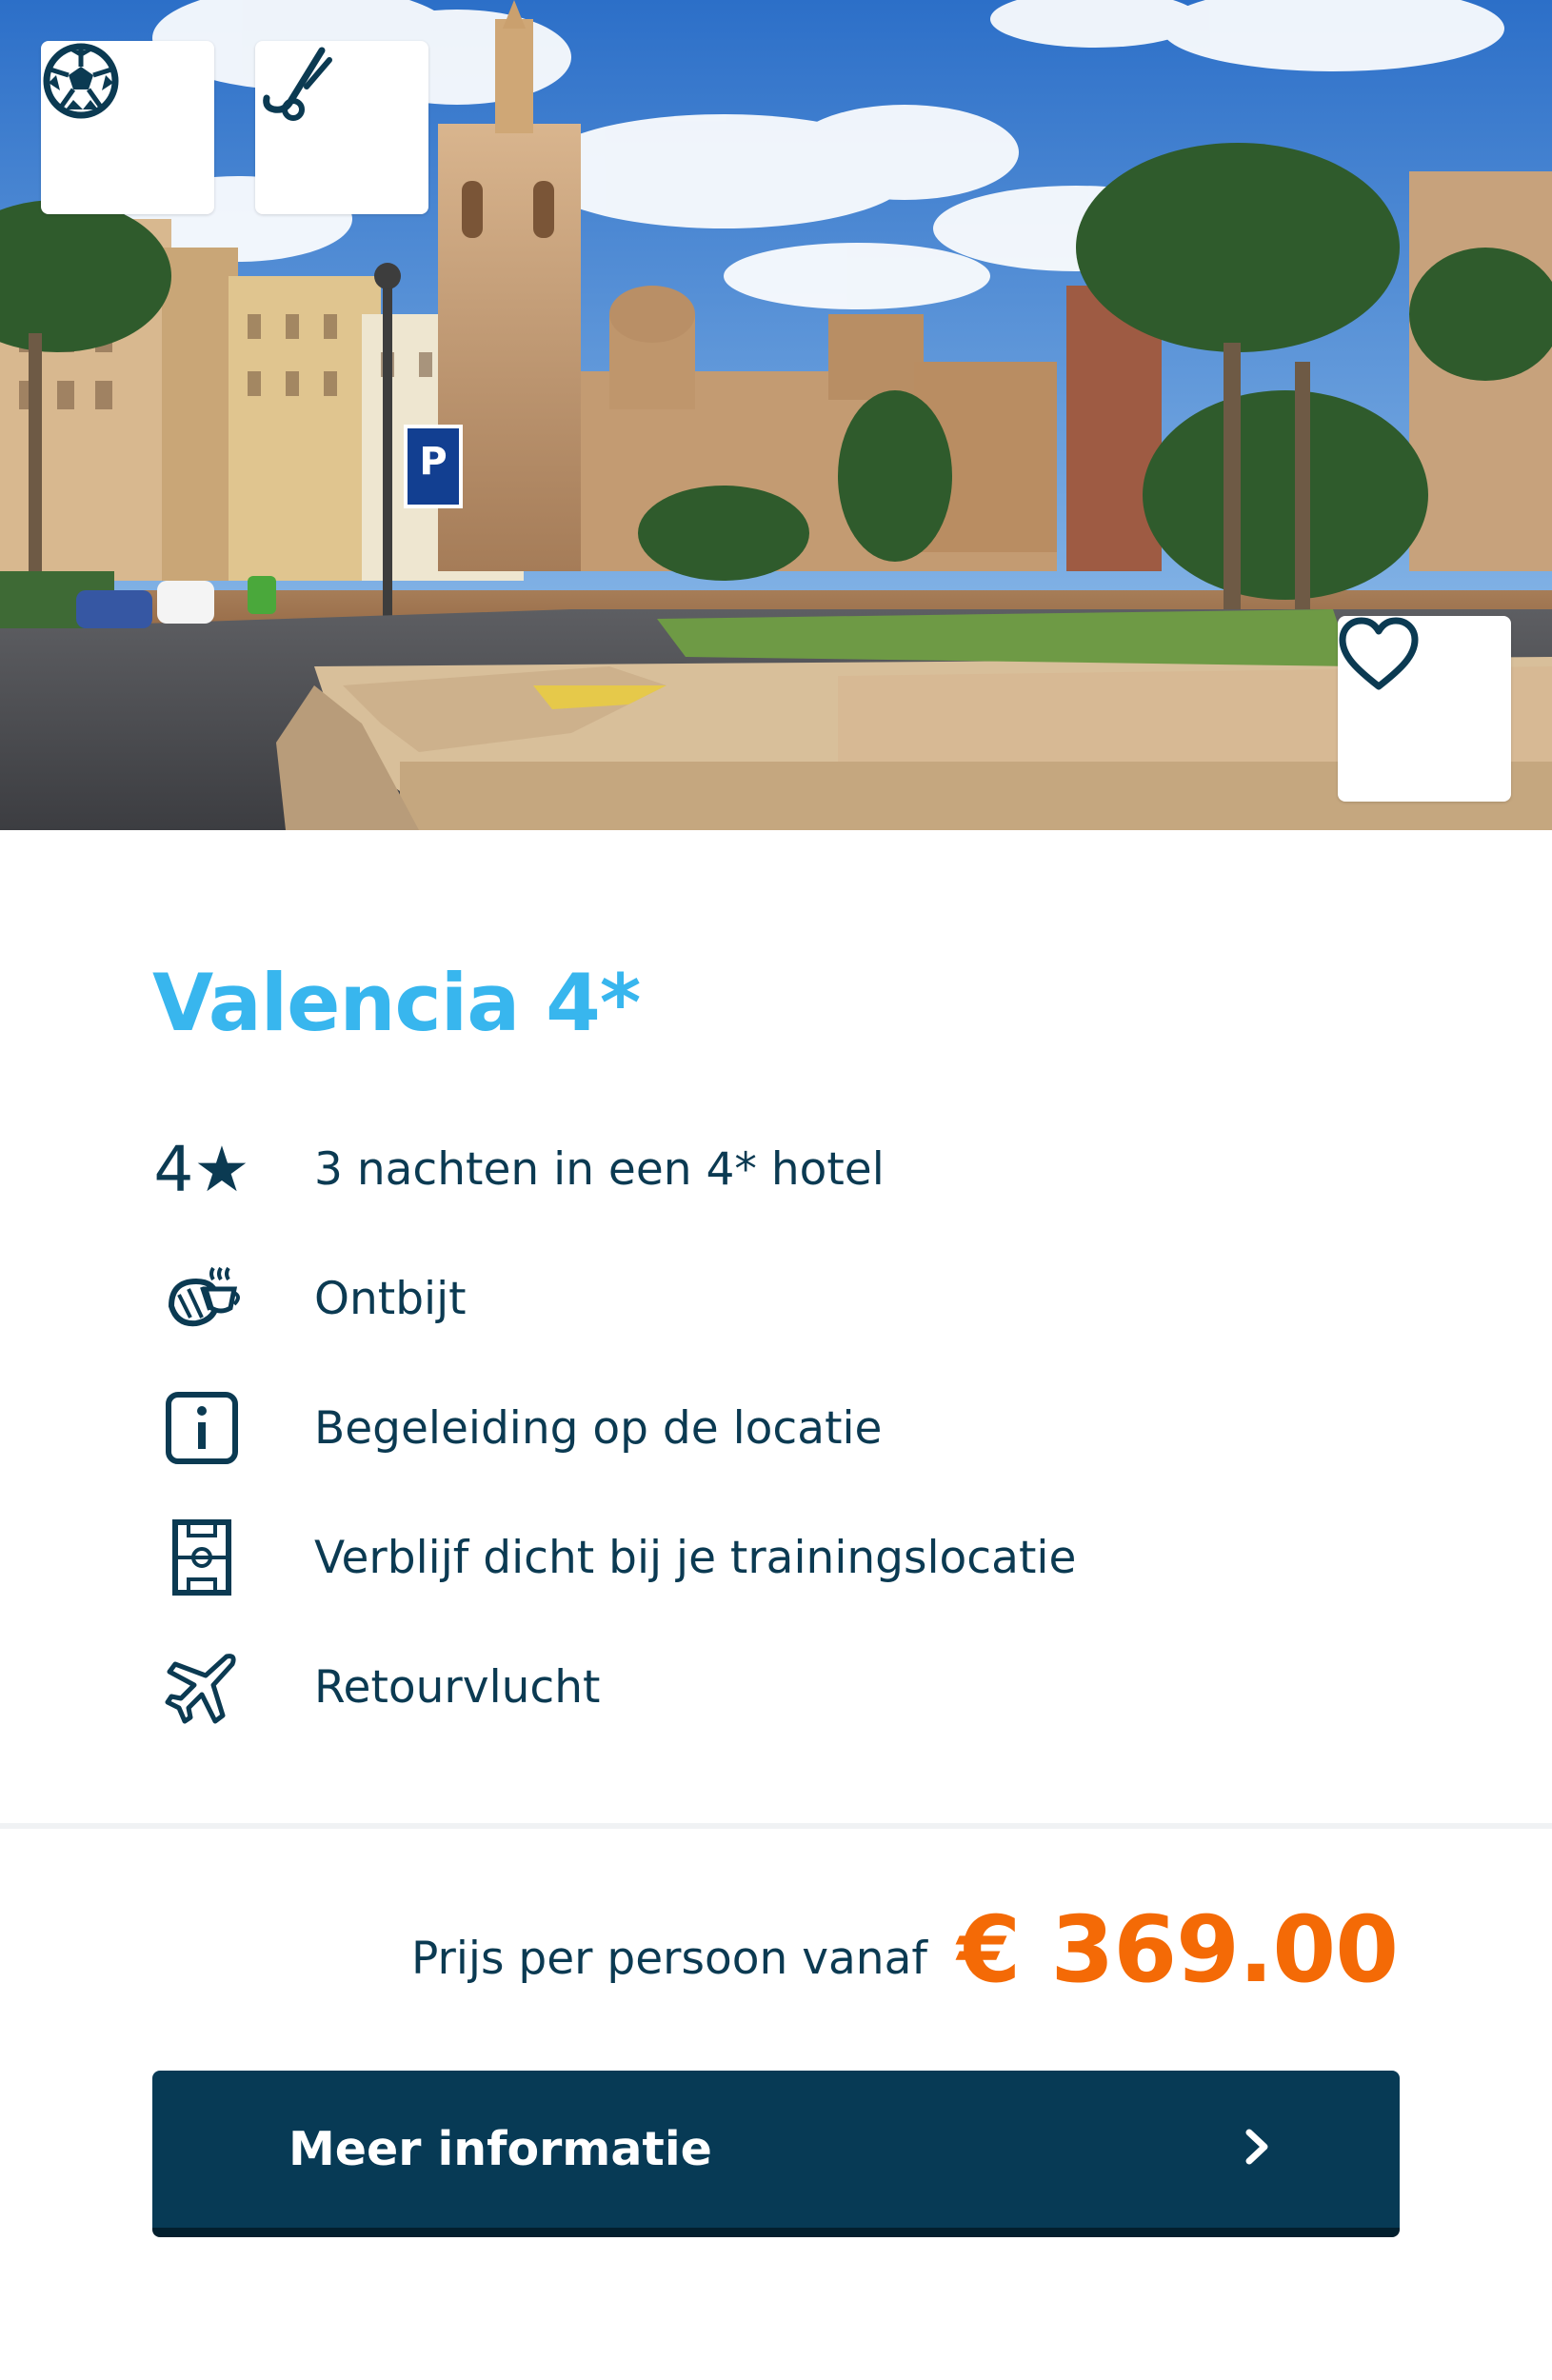 This screenshot has height=2380, width=1552. What do you see at coordinates (202, 1298) in the screenshot?
I see `breakfast-icon` at bounding box center [202, 1298].